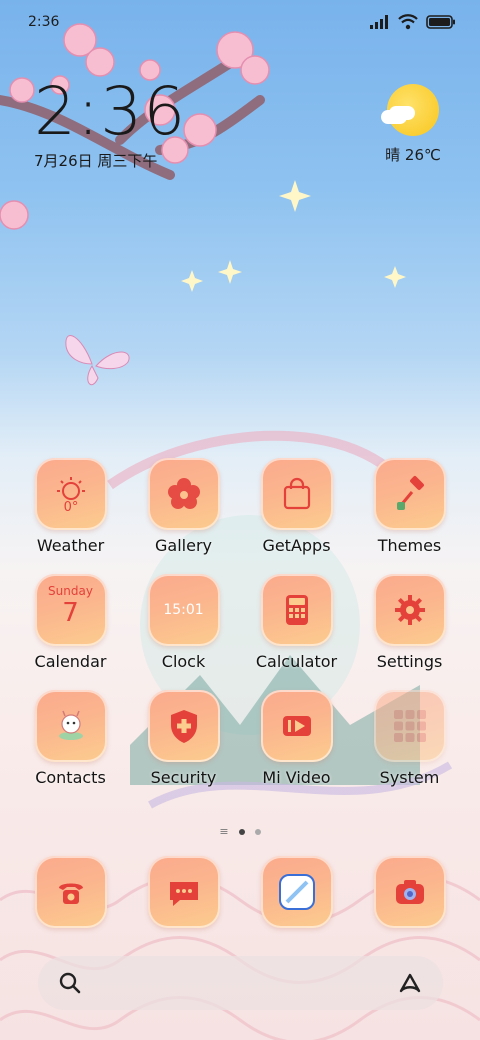 The height and width of the screenshot is (1040, 480). What do you see at coordinates (409, 726) in the screenshot?
I see `folder-grid-icon` at bounding box center [409, 726].